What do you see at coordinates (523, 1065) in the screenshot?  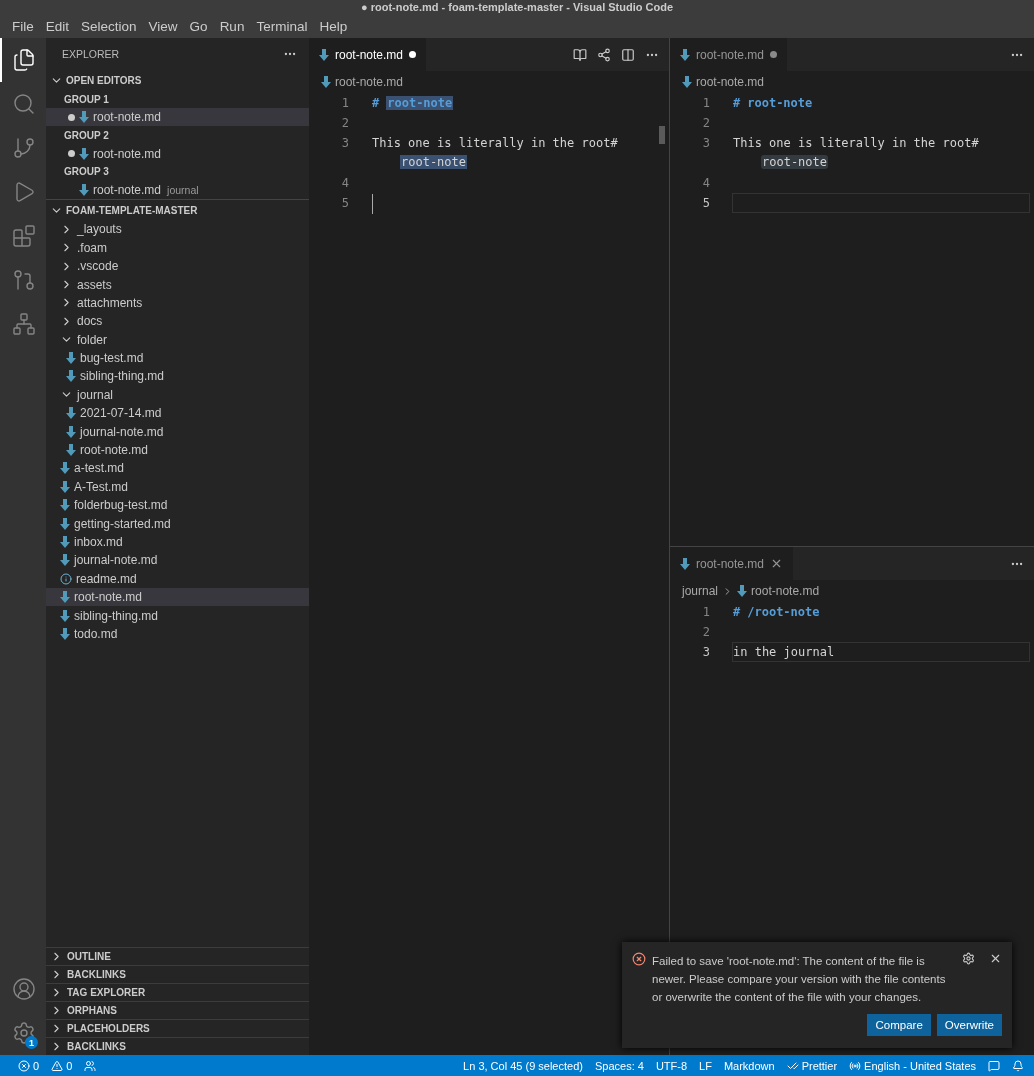 I see `status-item: Ln 3, Col 45 (9 selected)` at bounding box center [523, 1065].